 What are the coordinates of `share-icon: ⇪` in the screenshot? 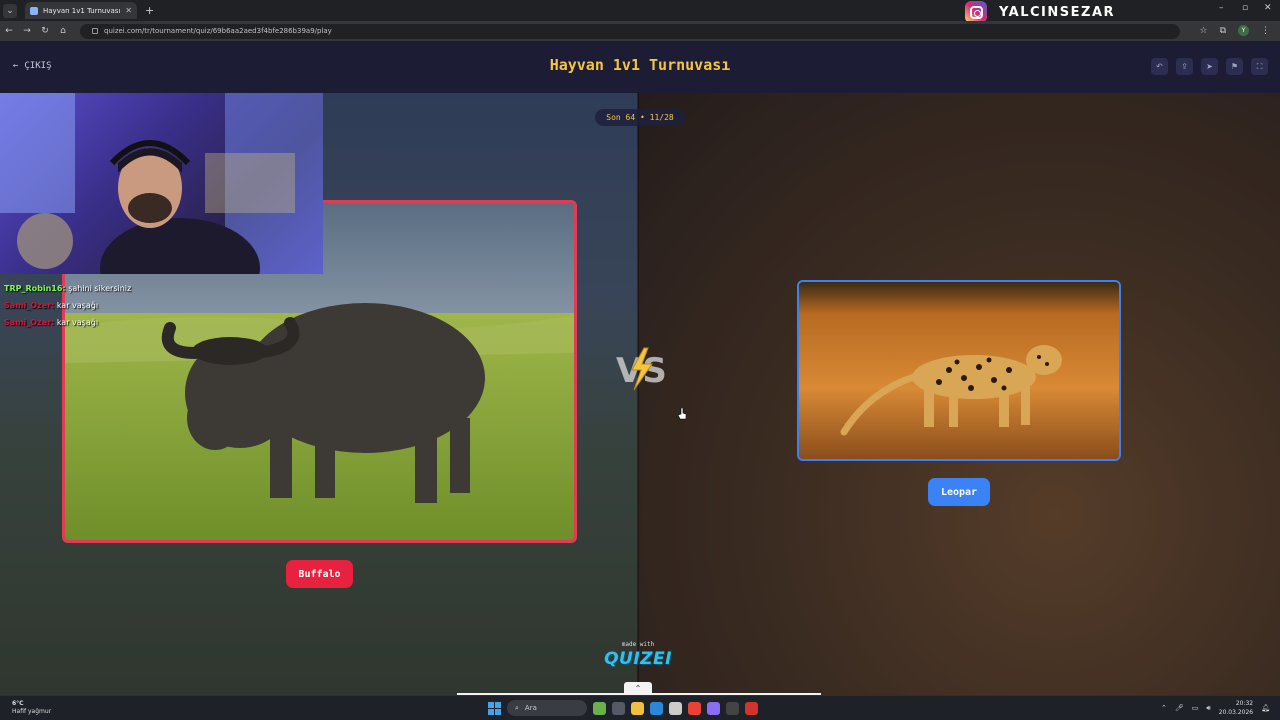 It's located at (1184, 66).